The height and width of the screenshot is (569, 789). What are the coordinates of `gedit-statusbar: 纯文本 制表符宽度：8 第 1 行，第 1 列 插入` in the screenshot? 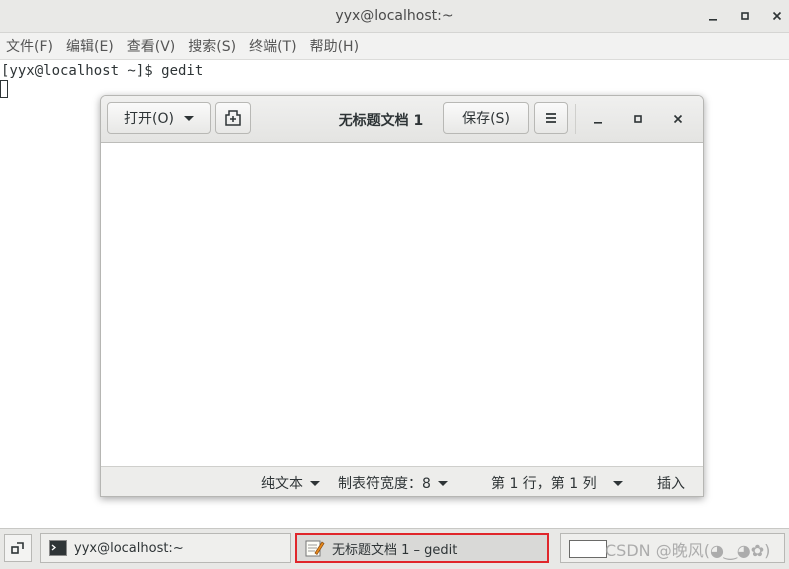 It's located at (402, 481).